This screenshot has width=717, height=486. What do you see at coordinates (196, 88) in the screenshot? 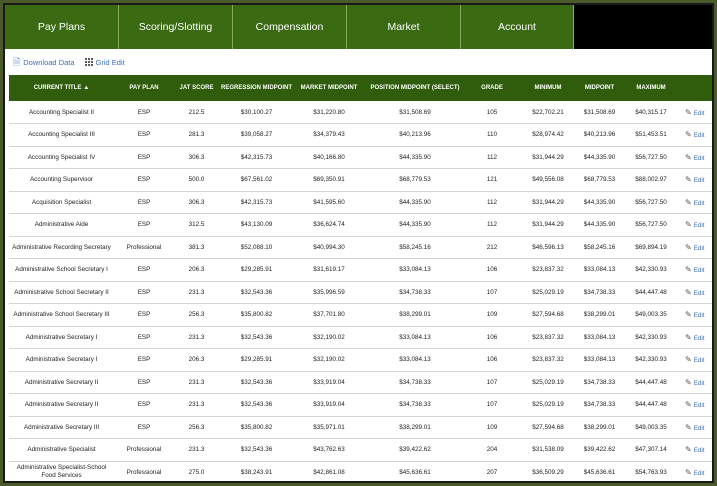
I see `column-header: JAT SCORE` at bounding box center [196, 88].